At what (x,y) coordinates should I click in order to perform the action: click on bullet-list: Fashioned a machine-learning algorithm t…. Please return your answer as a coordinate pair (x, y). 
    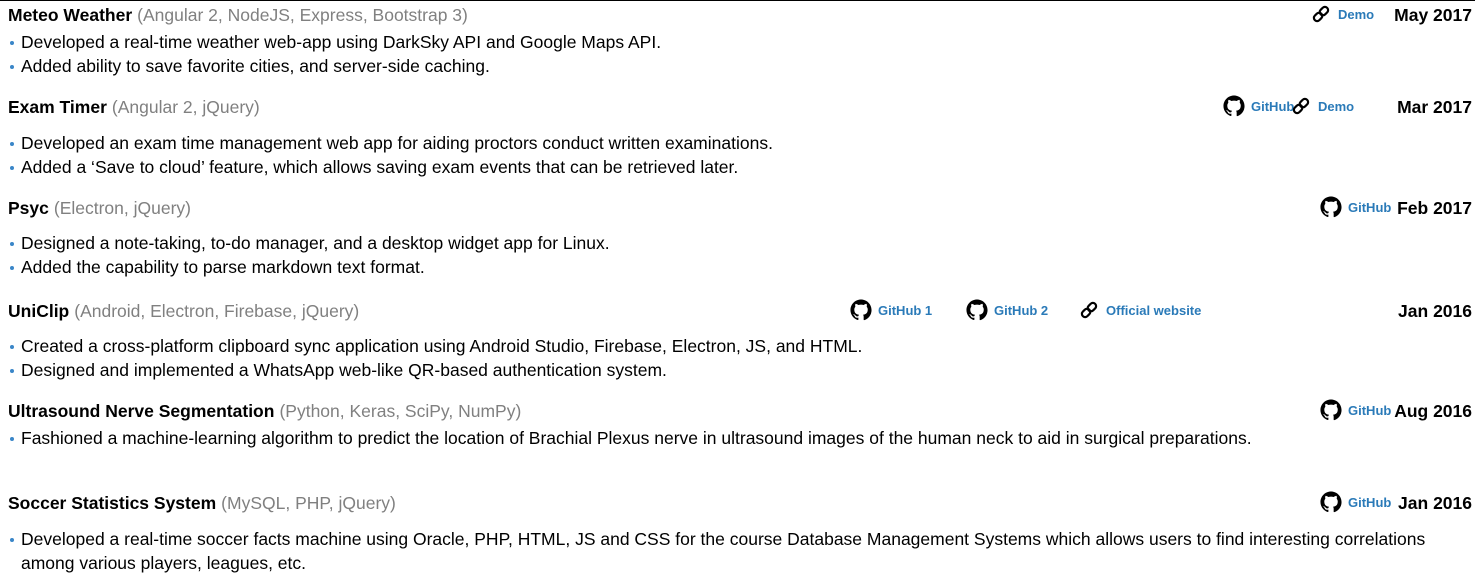
    Looking at the image, I should click on (740, 438).